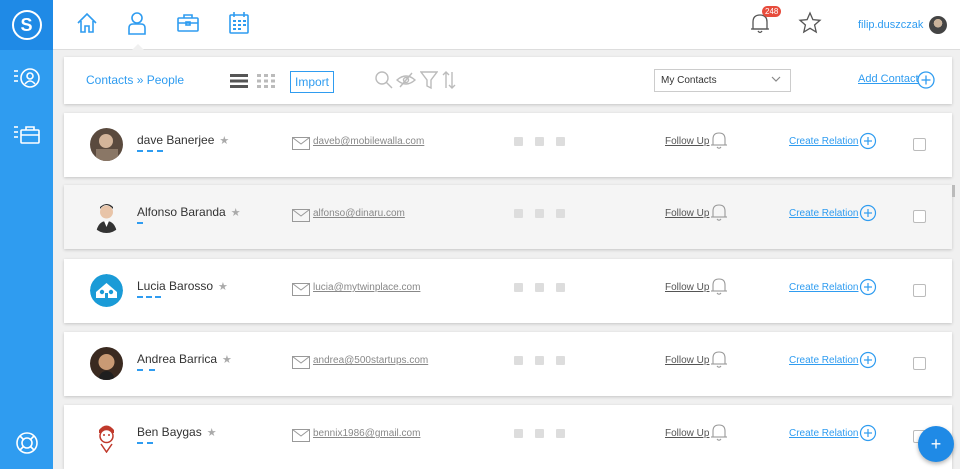  I want to click on contact-email: bennix1986@gmail.com, so click(366, 433).